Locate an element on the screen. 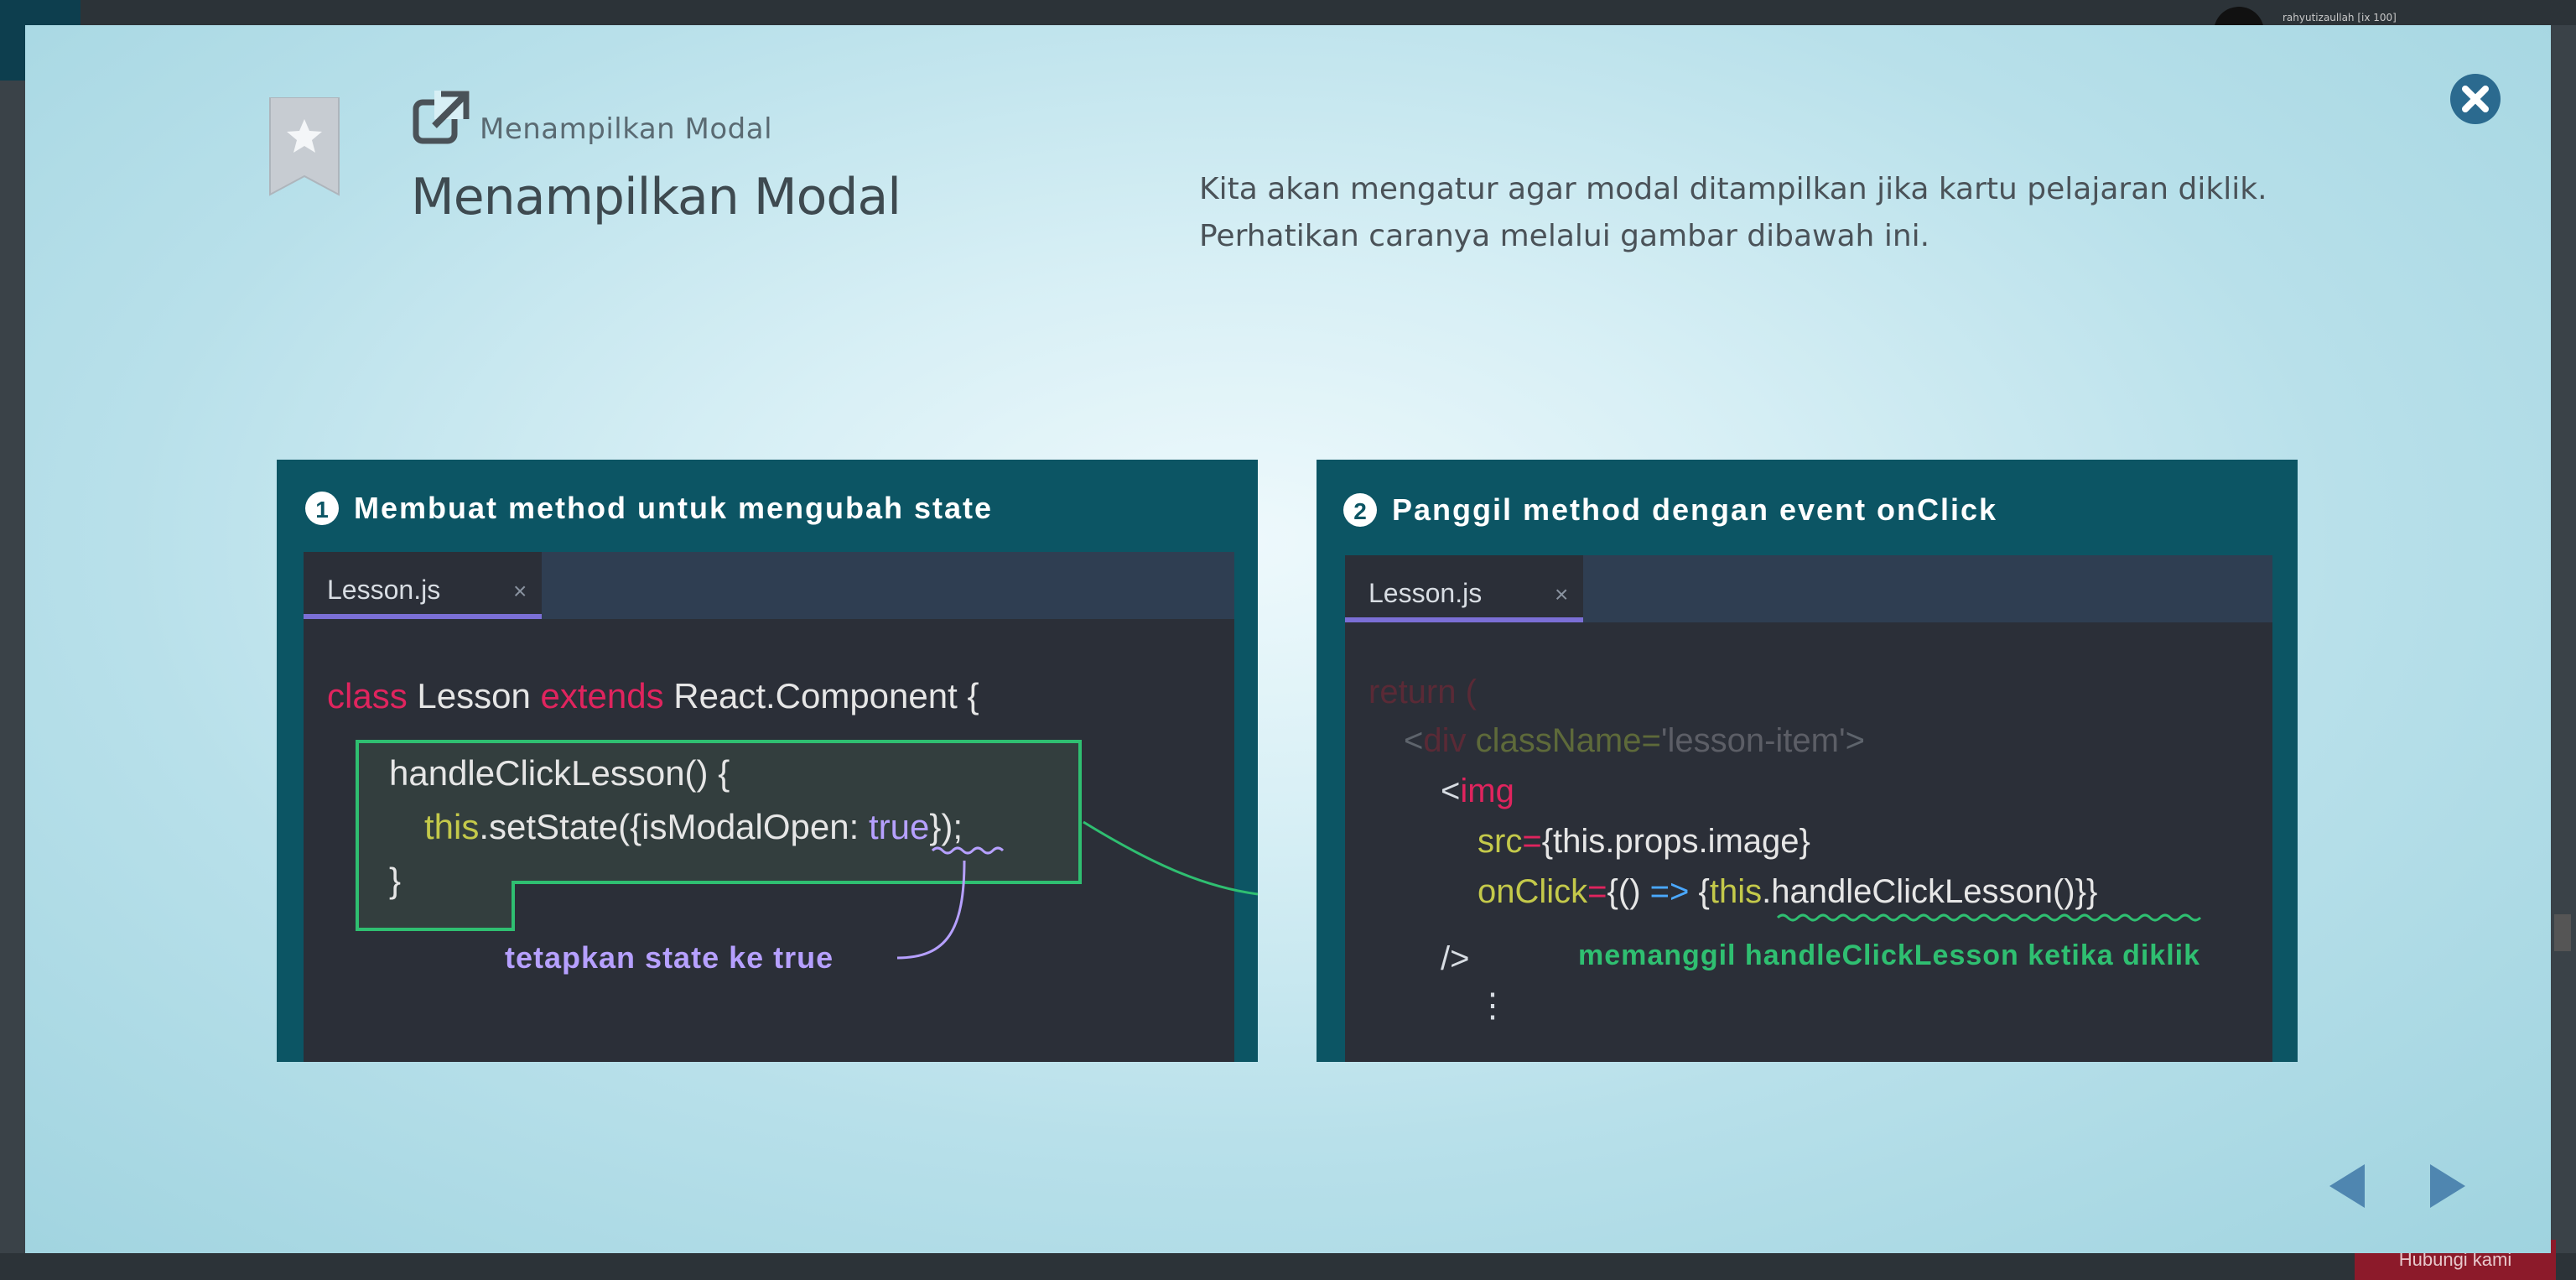  bookmark-star-icon is located at coordinates (304, 146).